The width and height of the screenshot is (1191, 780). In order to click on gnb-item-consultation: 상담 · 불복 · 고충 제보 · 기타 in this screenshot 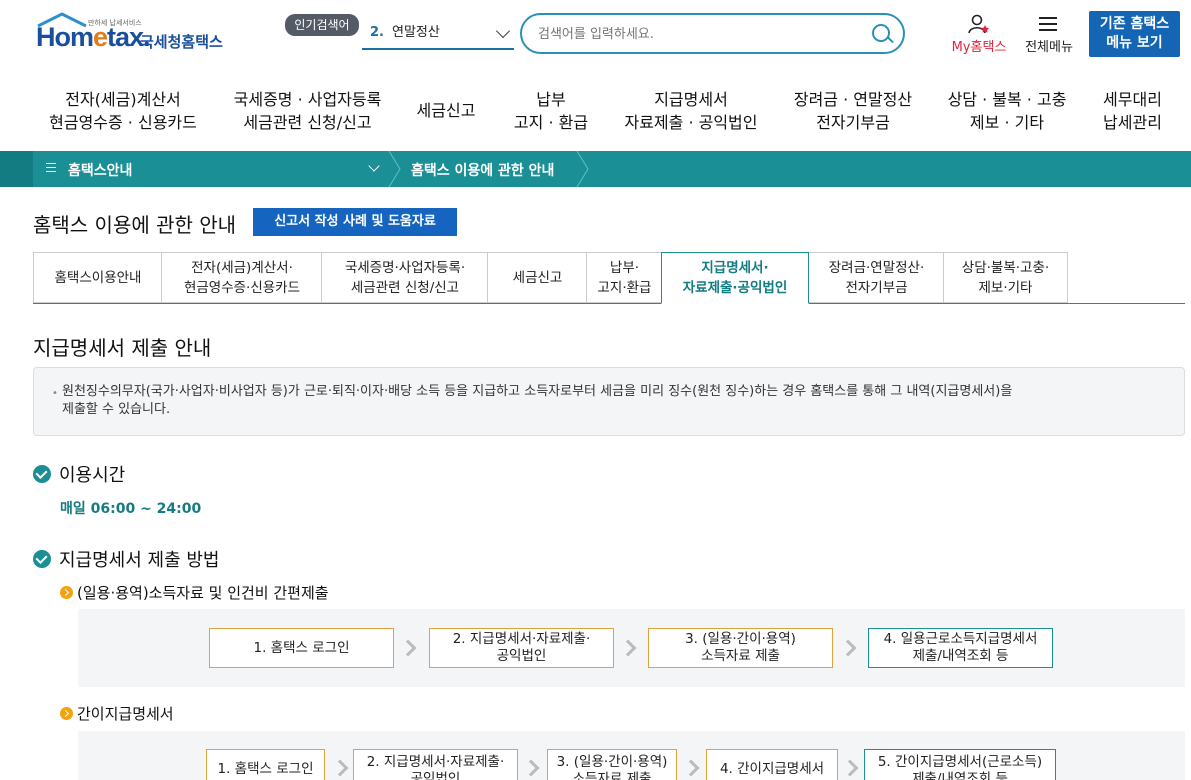, I will do `click(1007, 111)`.